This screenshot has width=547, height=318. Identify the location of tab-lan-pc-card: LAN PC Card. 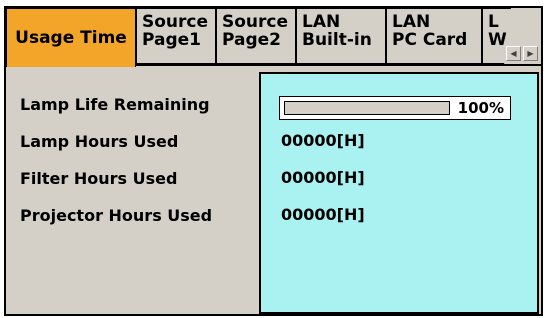
(434, 36).